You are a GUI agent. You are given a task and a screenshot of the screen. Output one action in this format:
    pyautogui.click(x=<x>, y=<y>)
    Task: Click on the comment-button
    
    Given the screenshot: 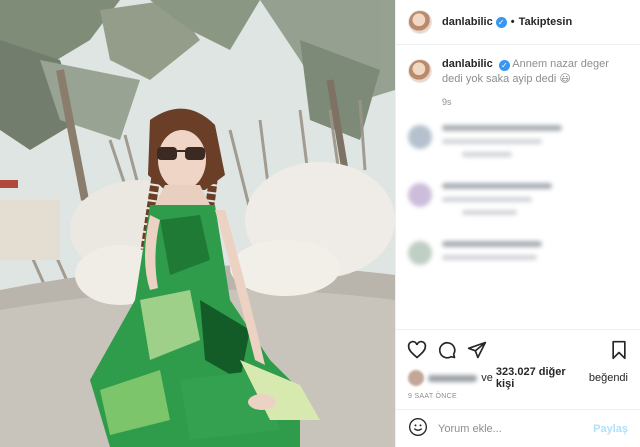 What is the action you would take?
    pyautogui.click(x=447, y=350)
    